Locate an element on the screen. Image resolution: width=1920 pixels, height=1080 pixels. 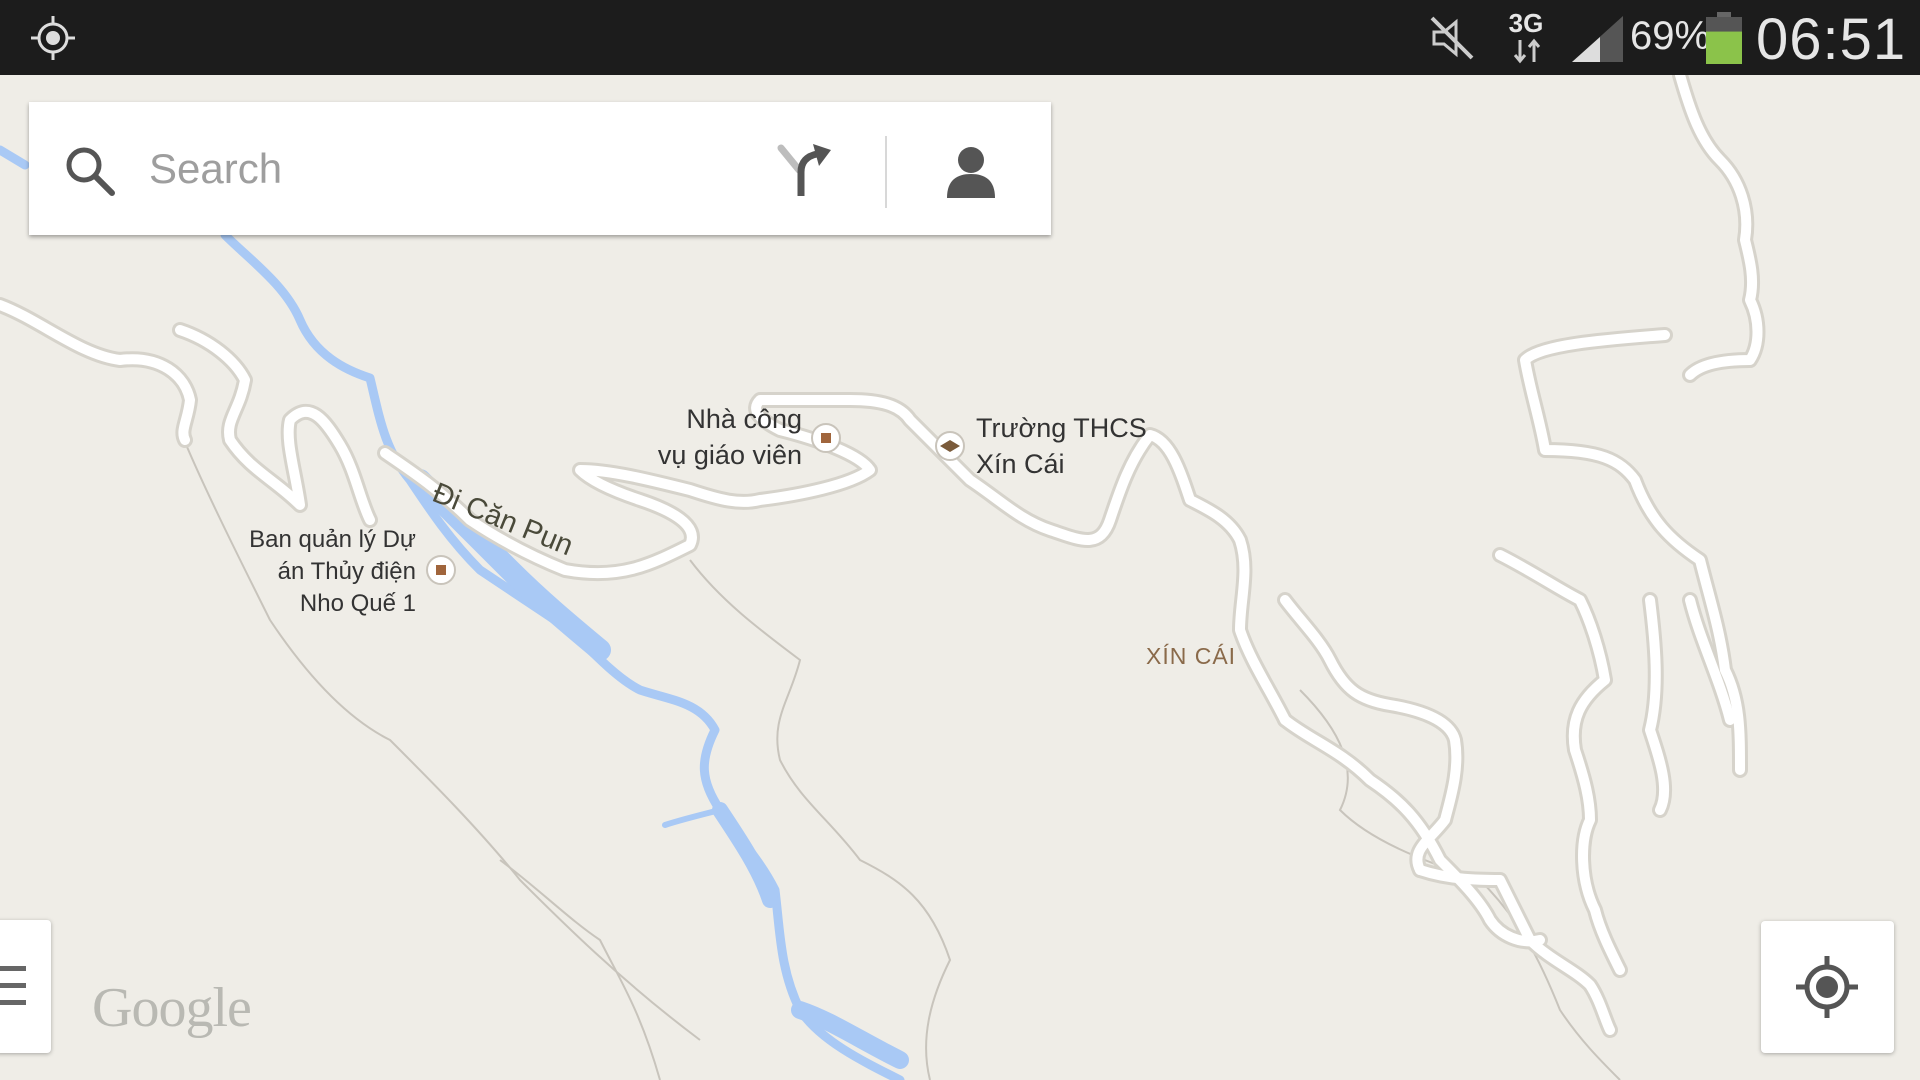
status-bar: 3G 69% 06:51 is located at coordinates (960, 37).